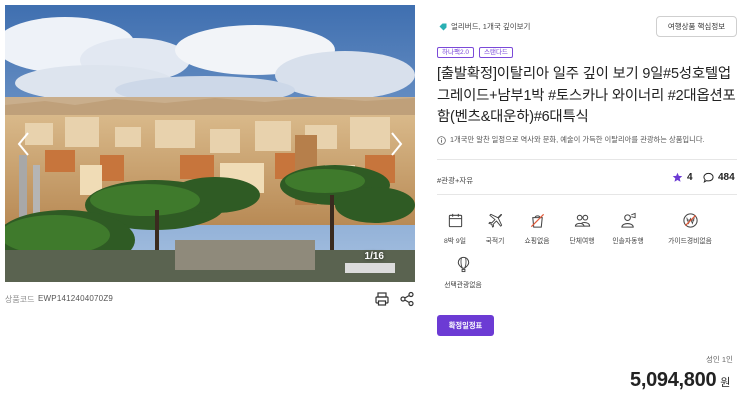  I want to click on product-category: 얼리버드, 1개국 깊이보기, so click(484, 26).